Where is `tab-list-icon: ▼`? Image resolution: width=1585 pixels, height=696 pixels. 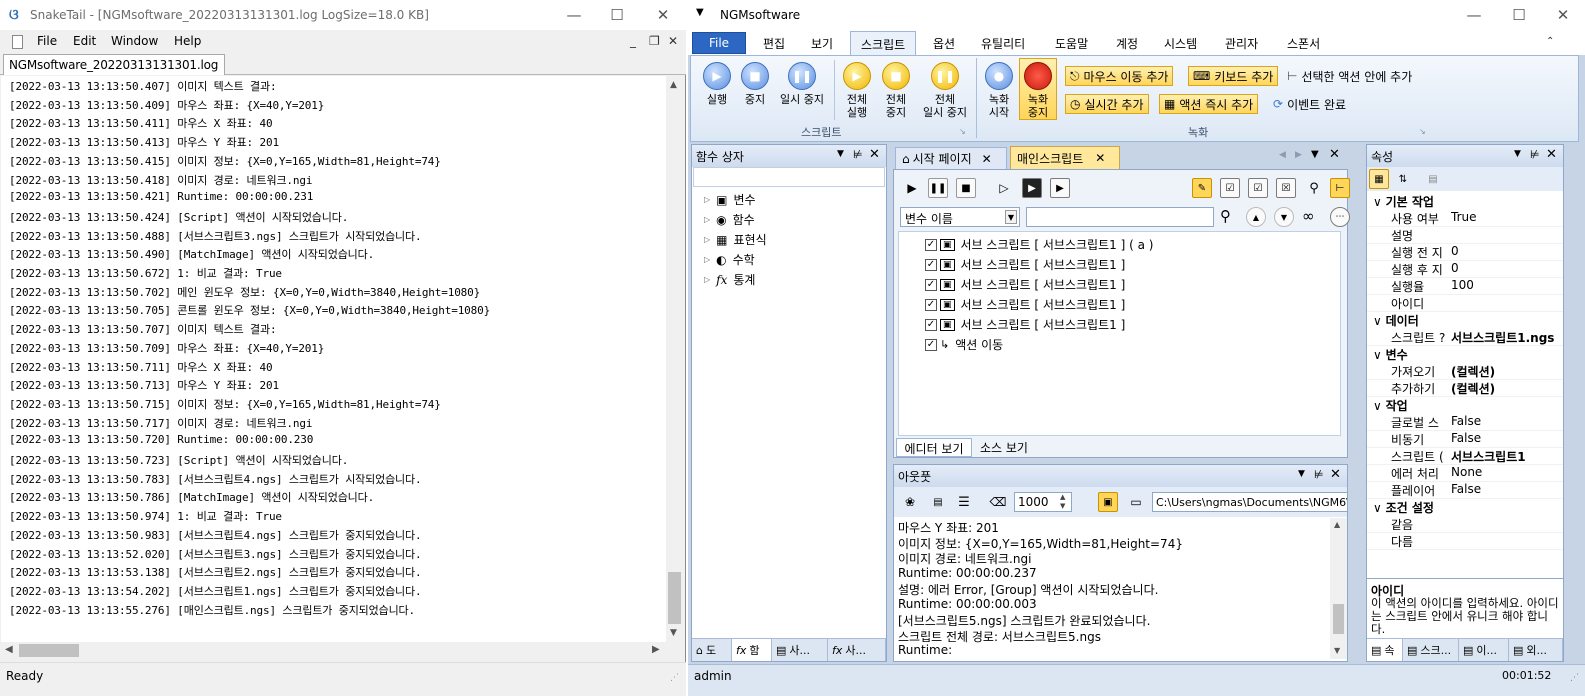
tab-list-icon: ▼ is located at coordinates (1315, 154).